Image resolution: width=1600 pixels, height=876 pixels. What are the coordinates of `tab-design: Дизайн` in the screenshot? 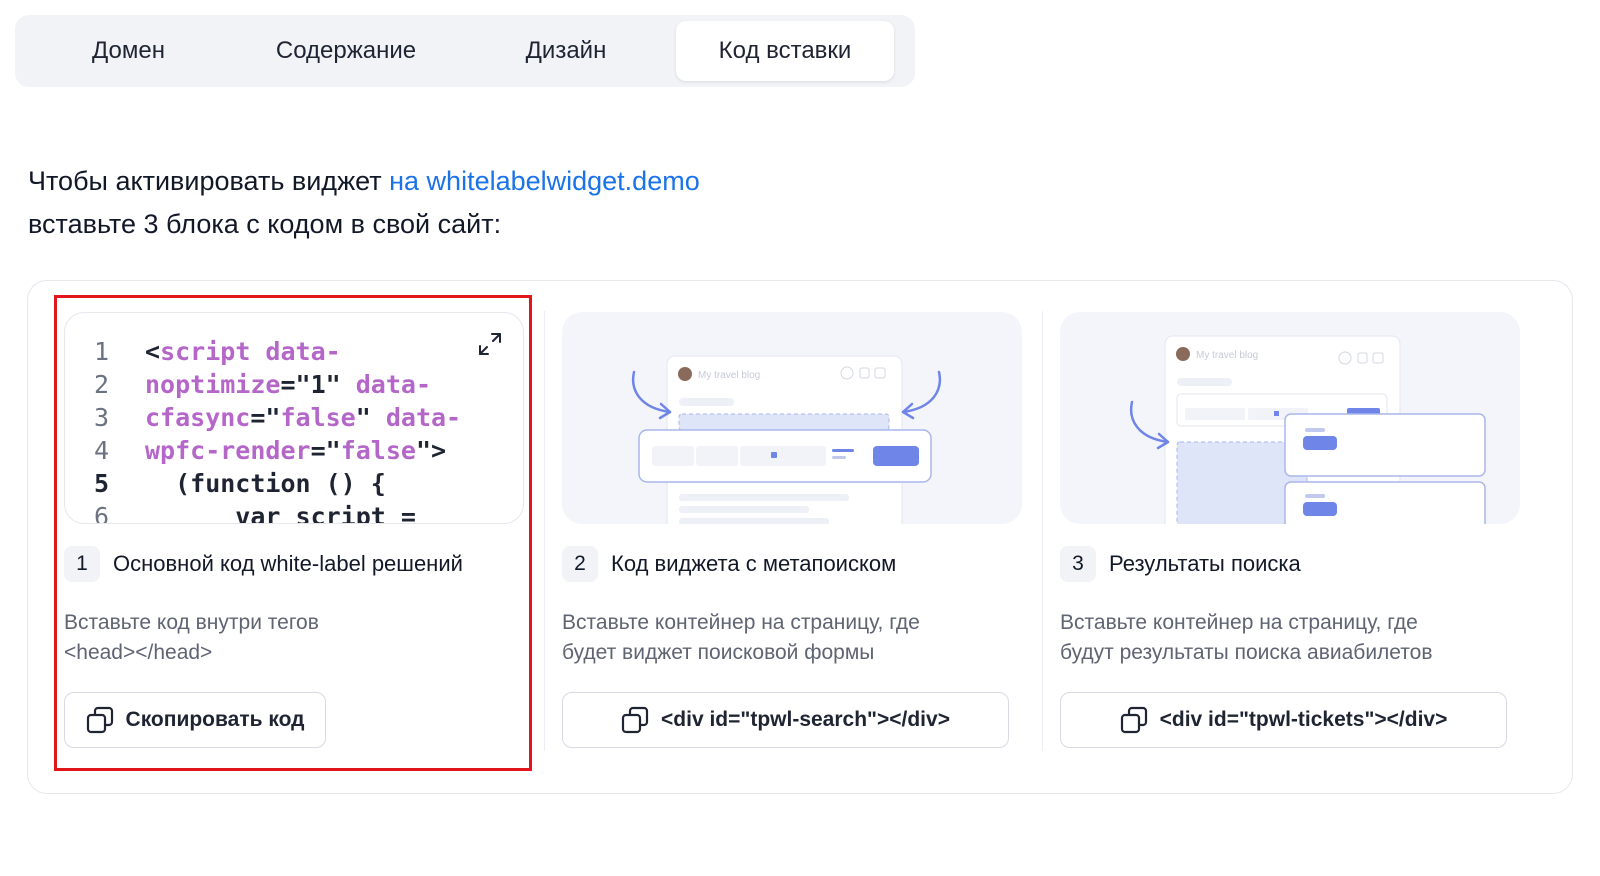 It's located at (566, 51).